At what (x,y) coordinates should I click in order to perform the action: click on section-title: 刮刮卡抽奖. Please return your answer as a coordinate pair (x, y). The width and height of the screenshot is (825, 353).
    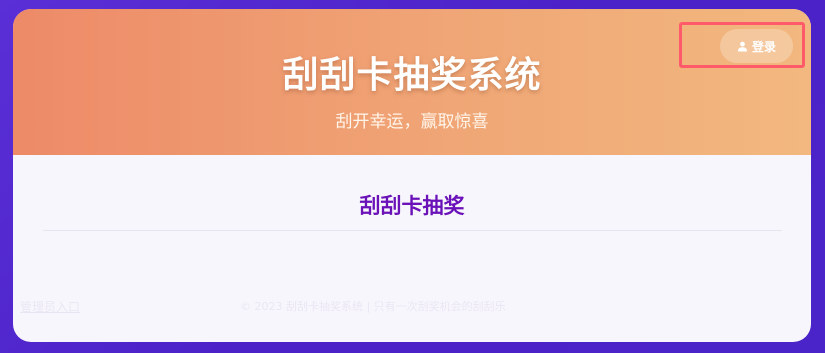
    Looking at the image, I should click on (412, 206).